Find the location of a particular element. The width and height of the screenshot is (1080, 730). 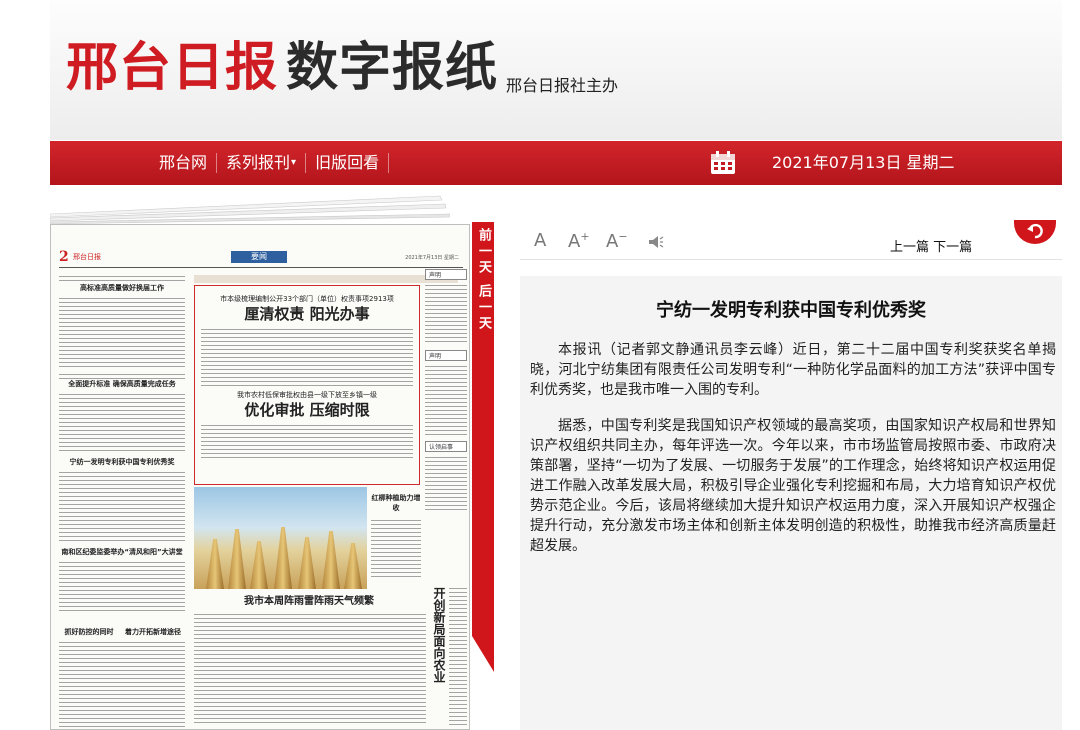

vertical-headline: 开创新局面向农业 is located at coordinates (439, 652).